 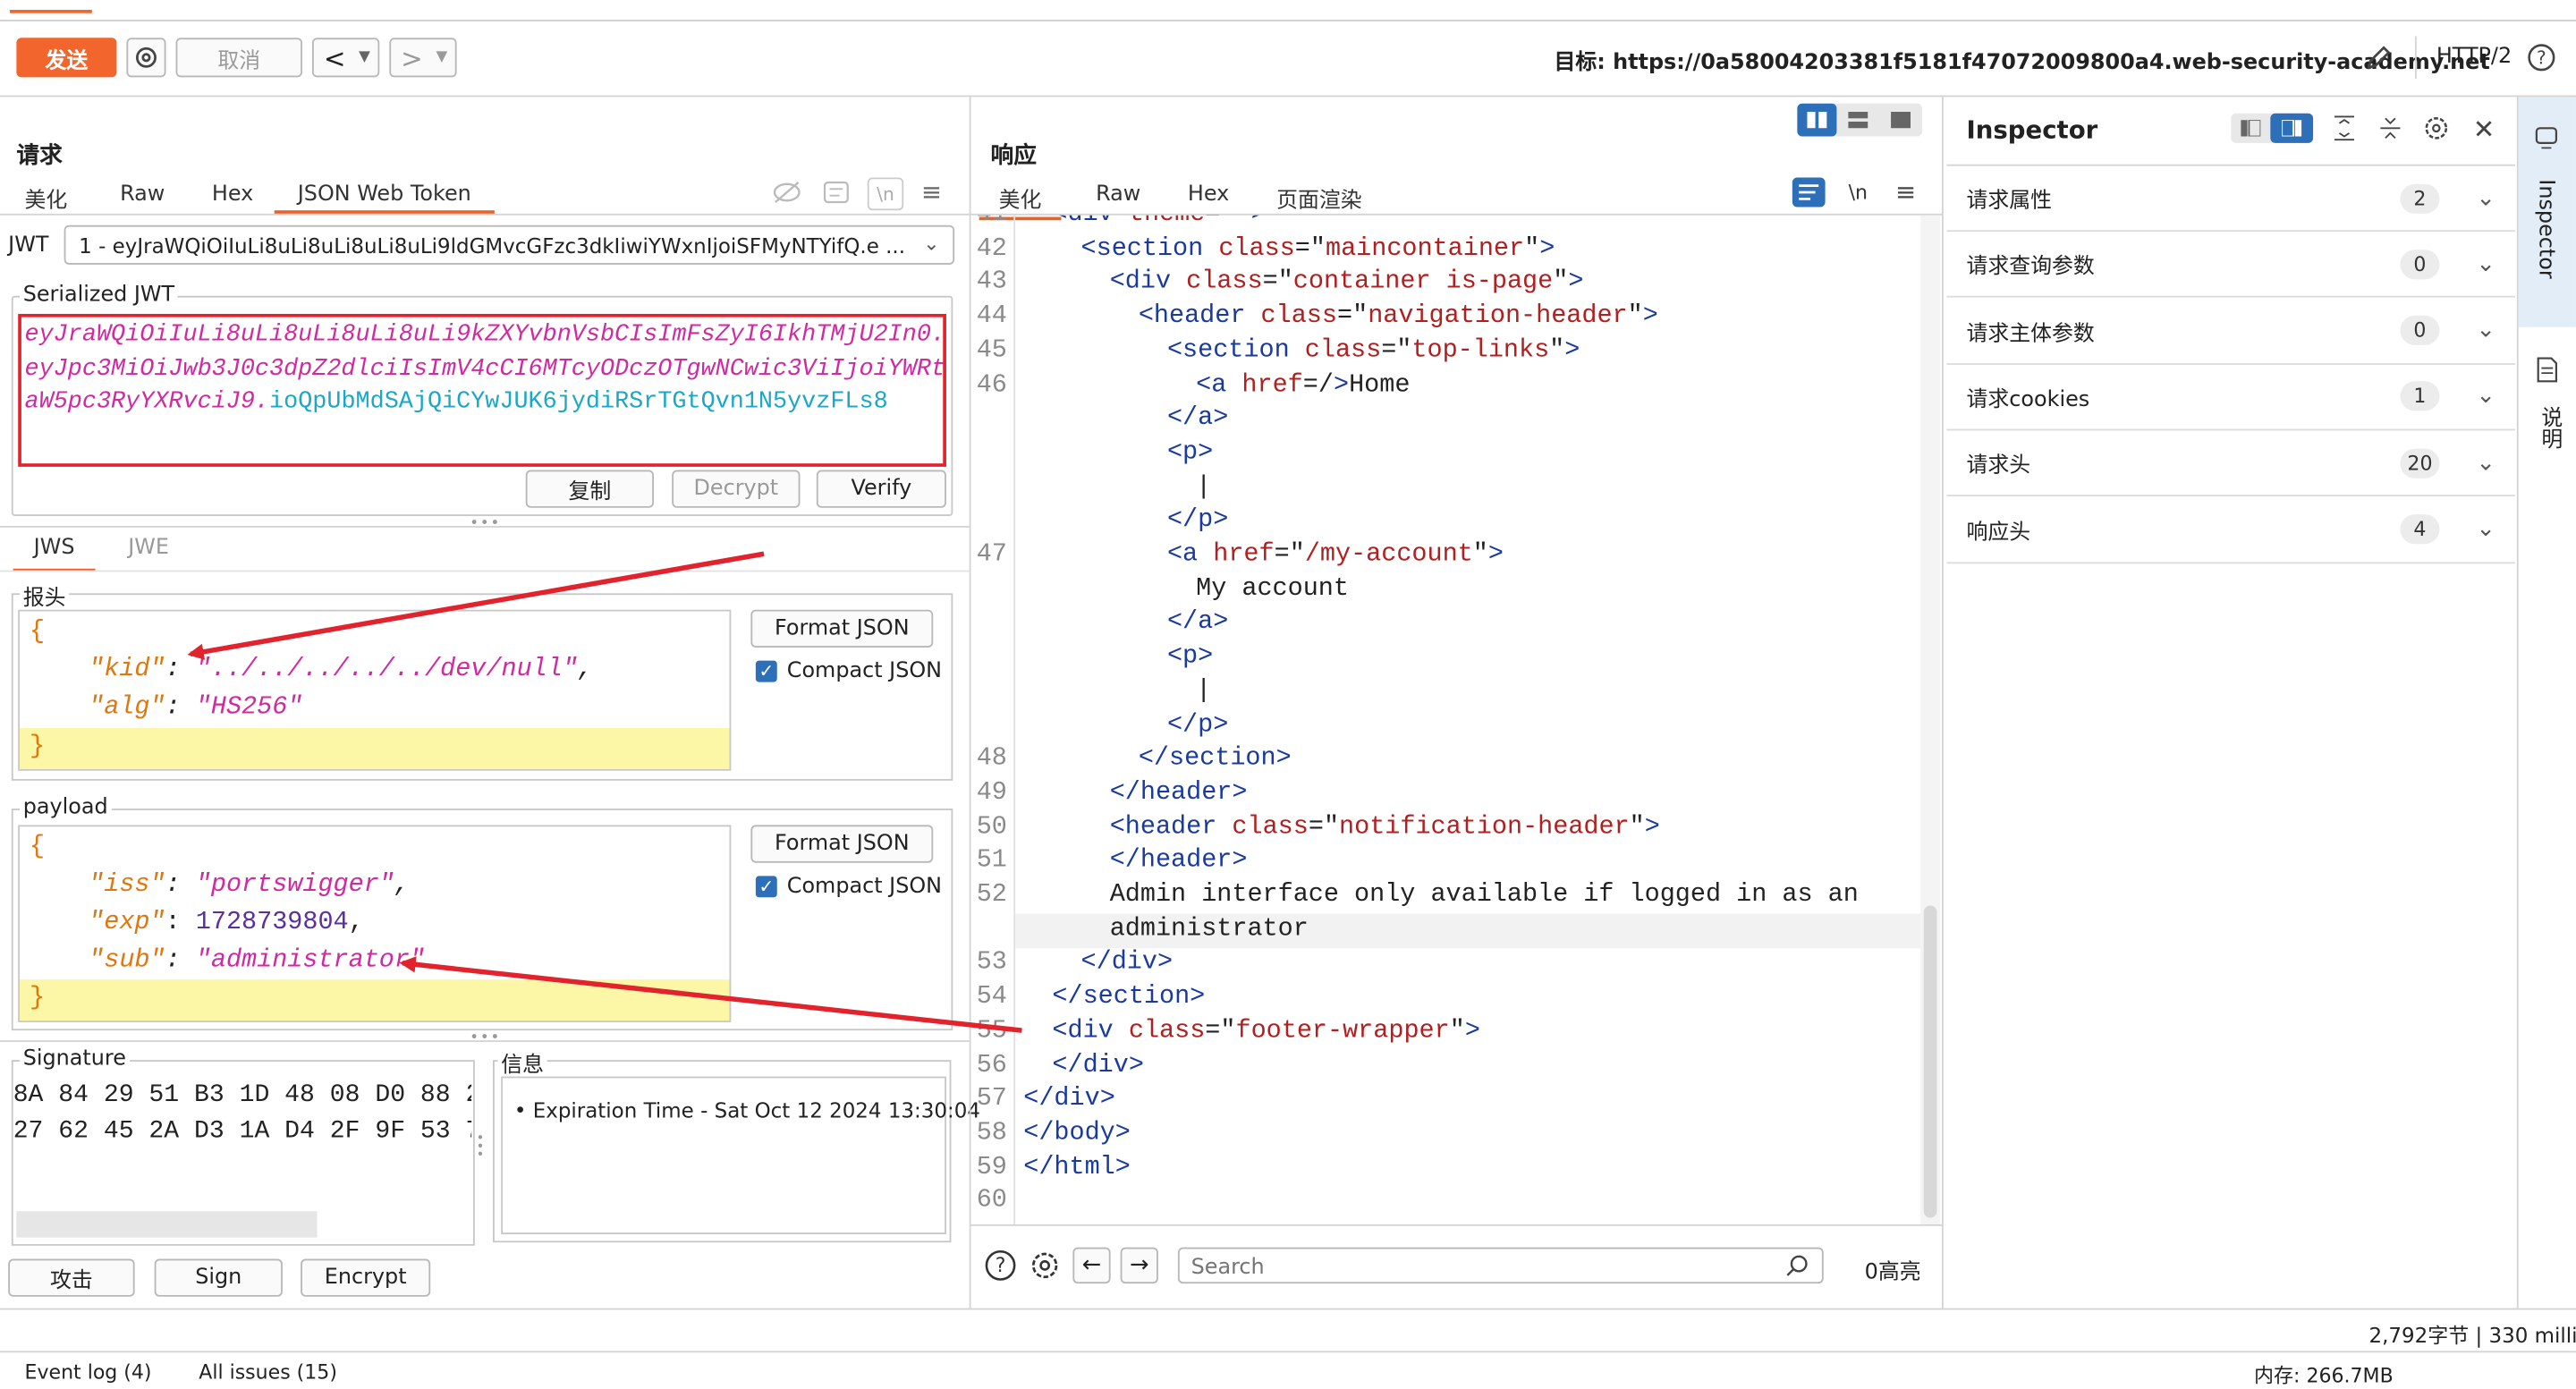 What do you see at coordinates (476, 605) in the screenshot?
I see `arrow-to-kid` at bounding box center [476, 605].